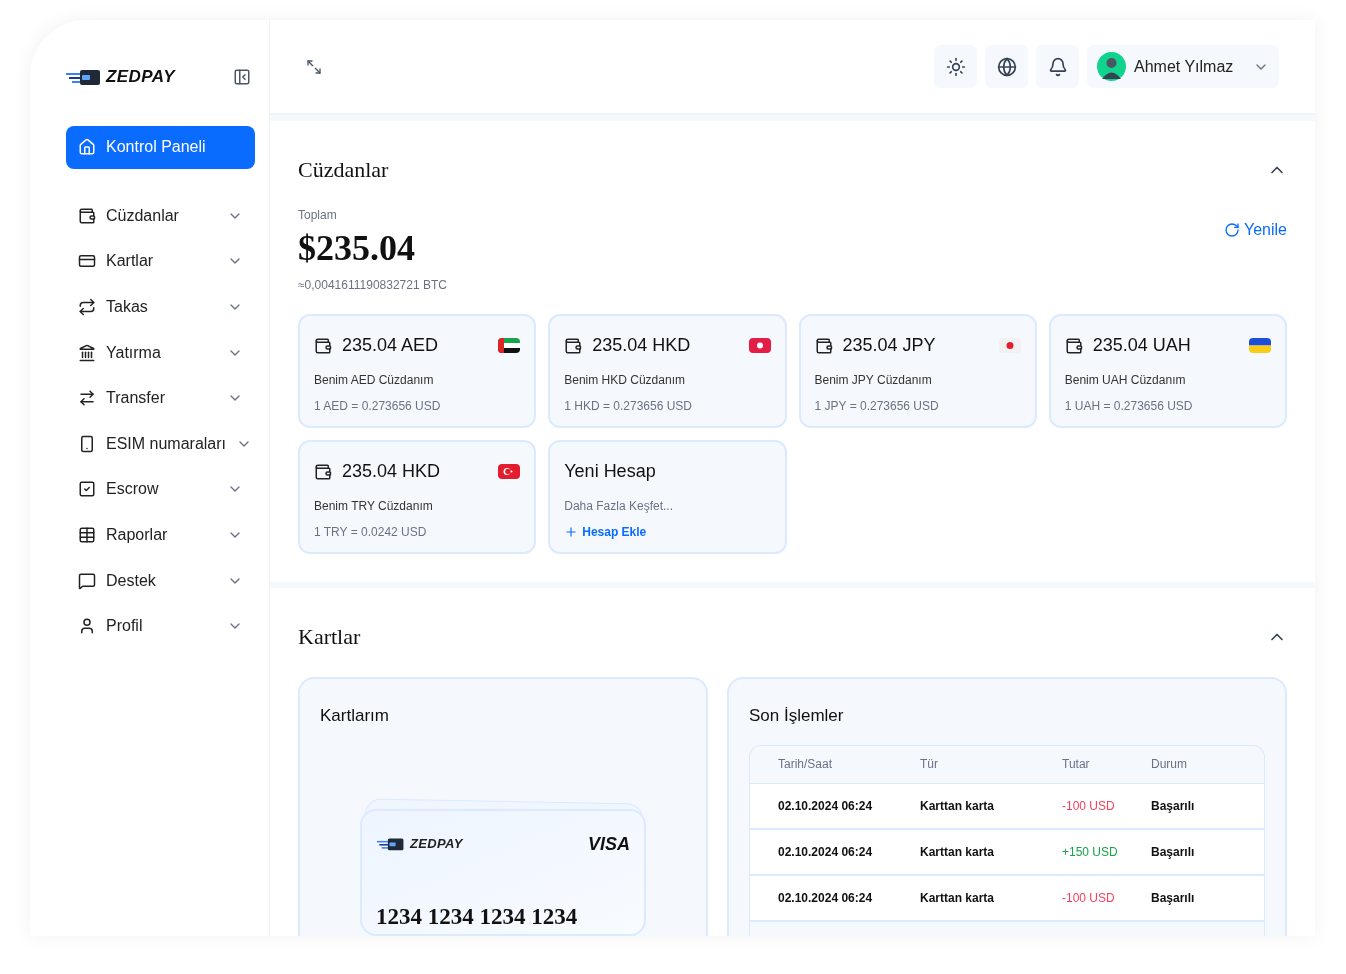 The width and height of the screenshot is (1346, 974). What do you see at coordinates (889, 345) in the screenshot?
I see `wallet-amount: 235.04 JPY` at bounding box center [889, 345].